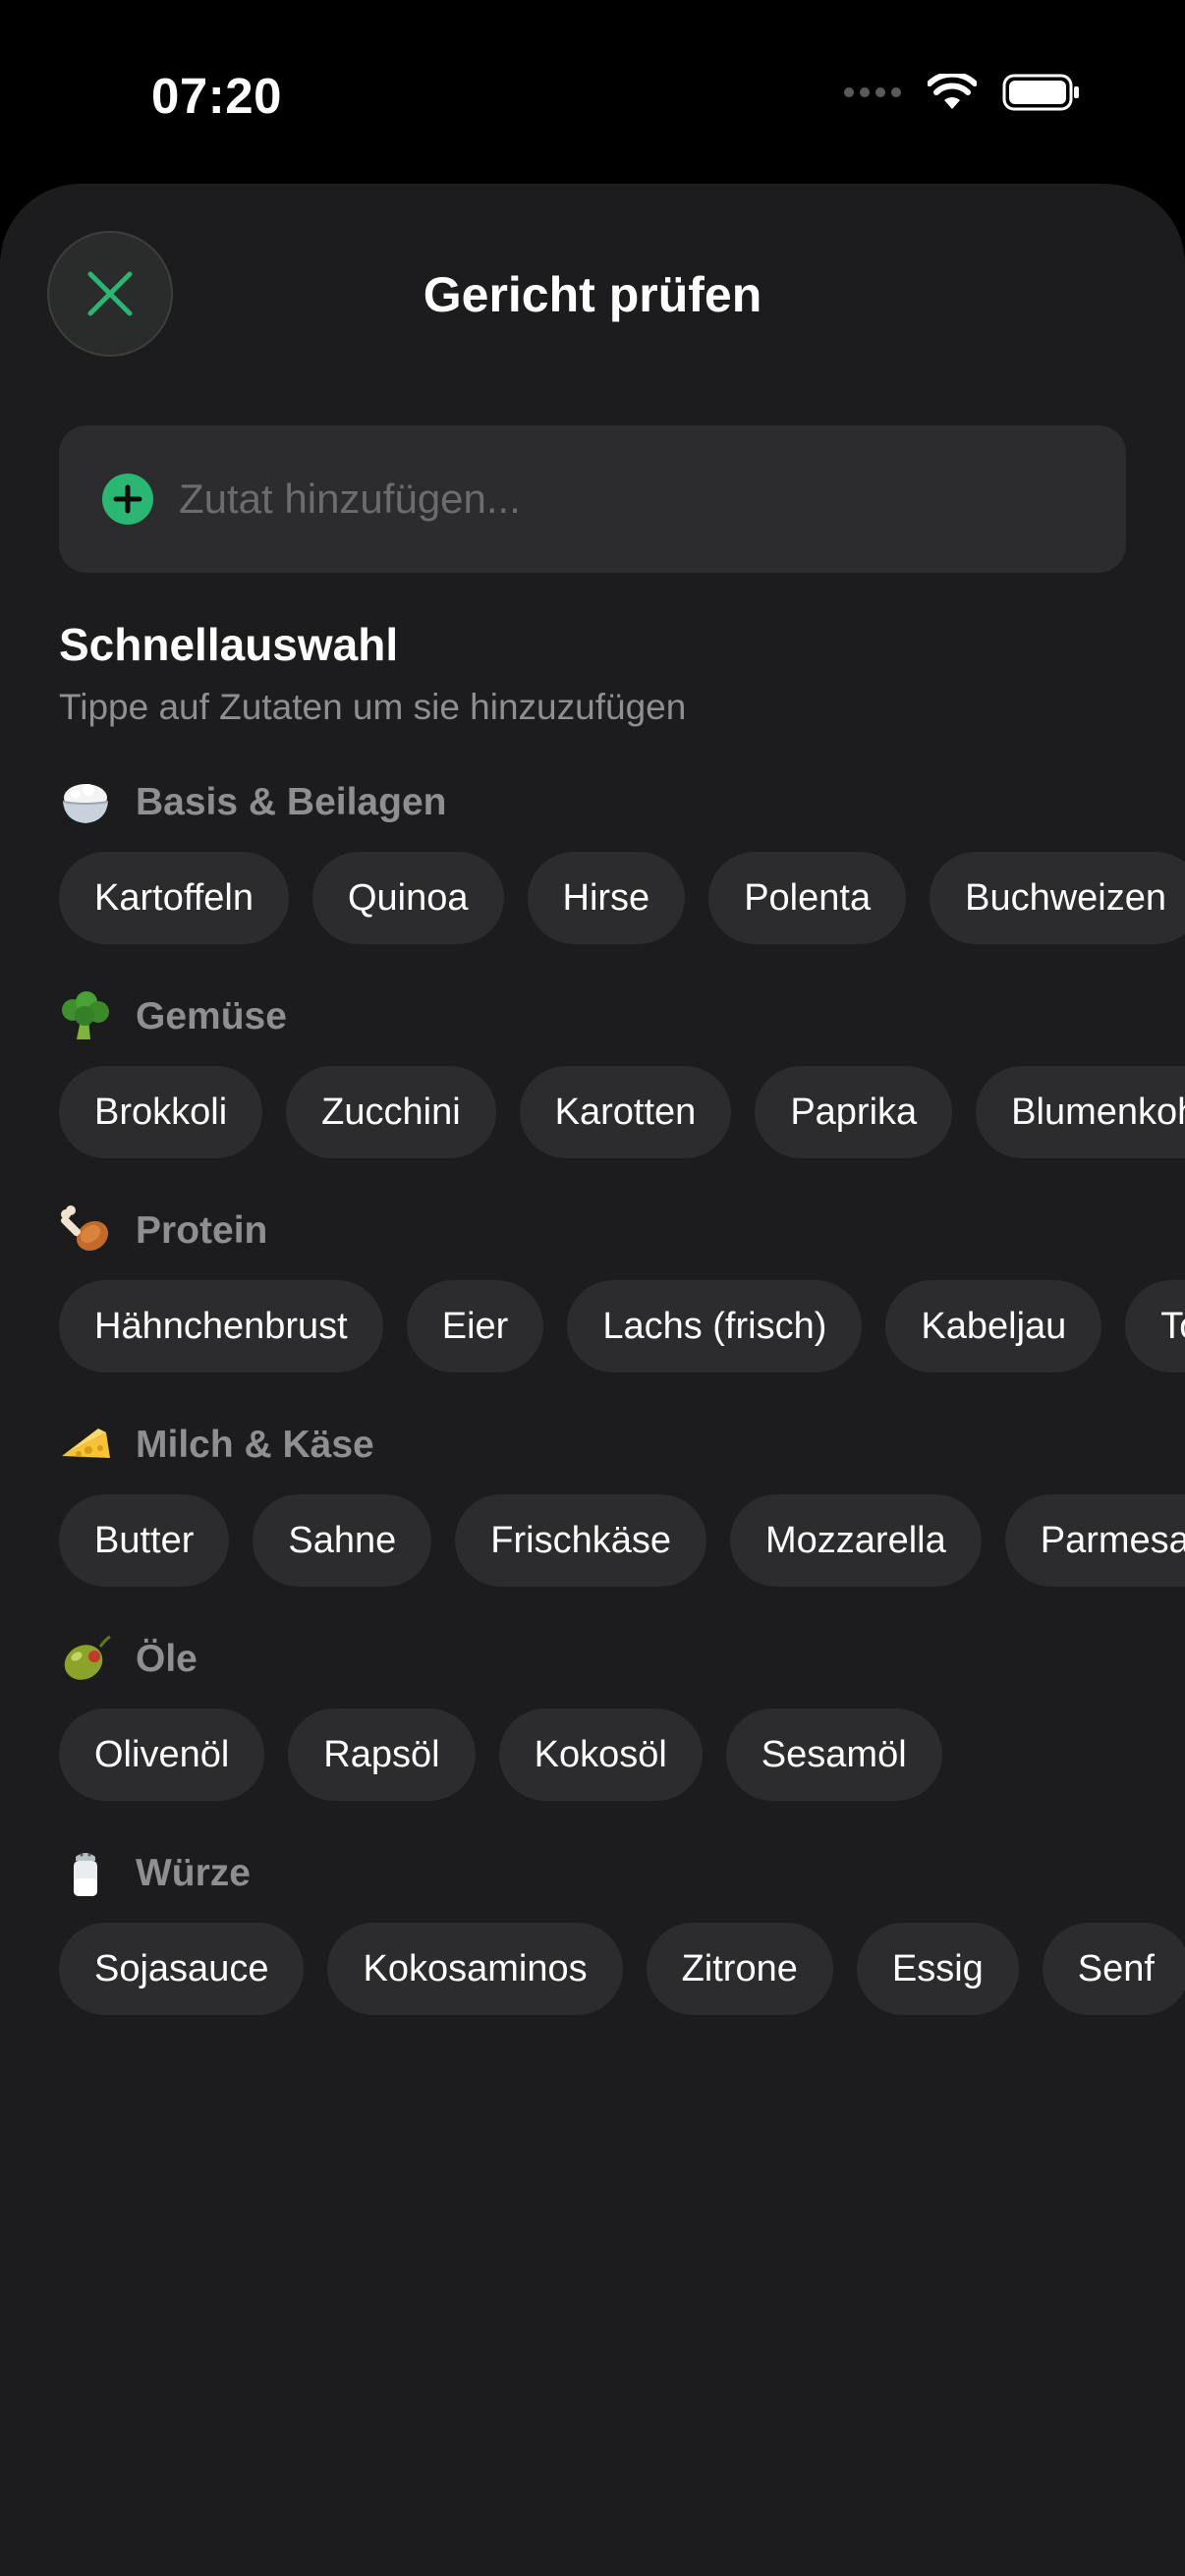 The width and height of the screenshot is (1185, 2576). I want to click on quick-select-title: Schnellauswahl, so click(229, 644).